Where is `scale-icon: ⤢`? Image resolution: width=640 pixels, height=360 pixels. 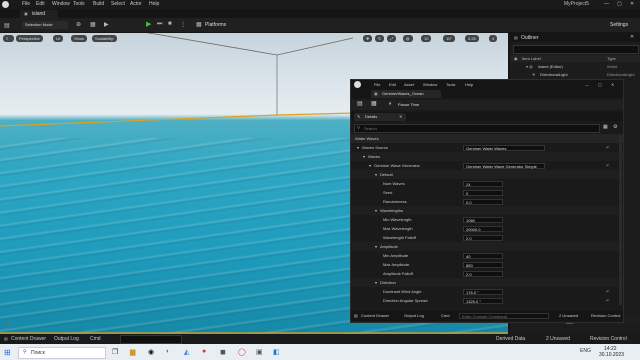 scale-icon: ⤢ is located at coordinates (392, 38).